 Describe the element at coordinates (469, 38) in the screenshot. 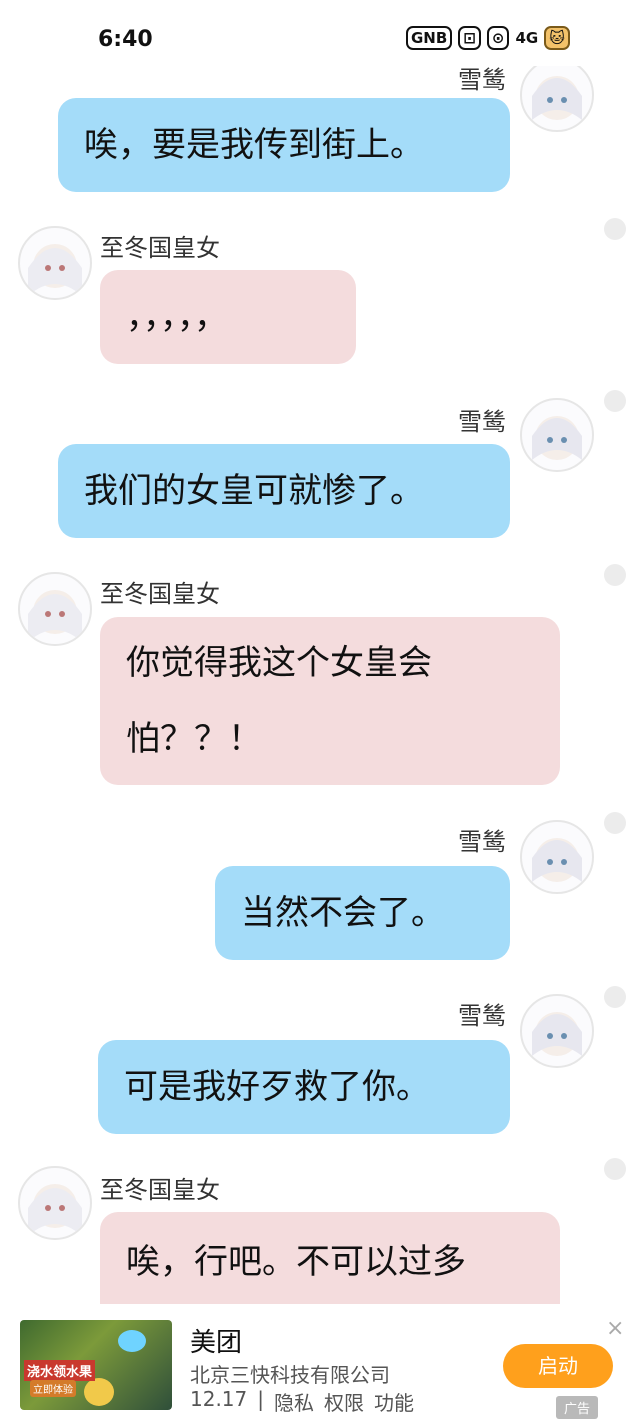

I see `message-icon: ⊡` at that location.